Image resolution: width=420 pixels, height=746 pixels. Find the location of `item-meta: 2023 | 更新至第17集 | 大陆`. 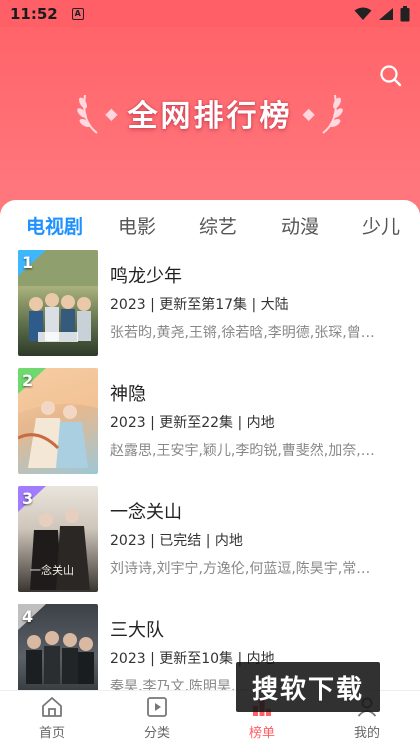

item-meta: 2023 | 更新至第17集 | 大陆 is located at coordinates (199, 305).